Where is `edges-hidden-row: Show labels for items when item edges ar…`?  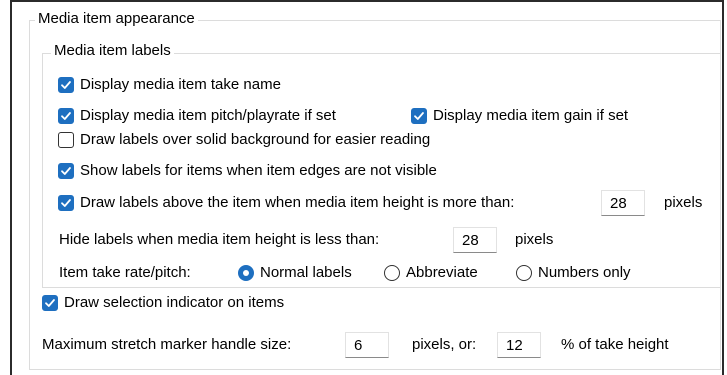 edges-hidden-row: Show labels for items when item edges ar… is located at coordinates (247, 171).